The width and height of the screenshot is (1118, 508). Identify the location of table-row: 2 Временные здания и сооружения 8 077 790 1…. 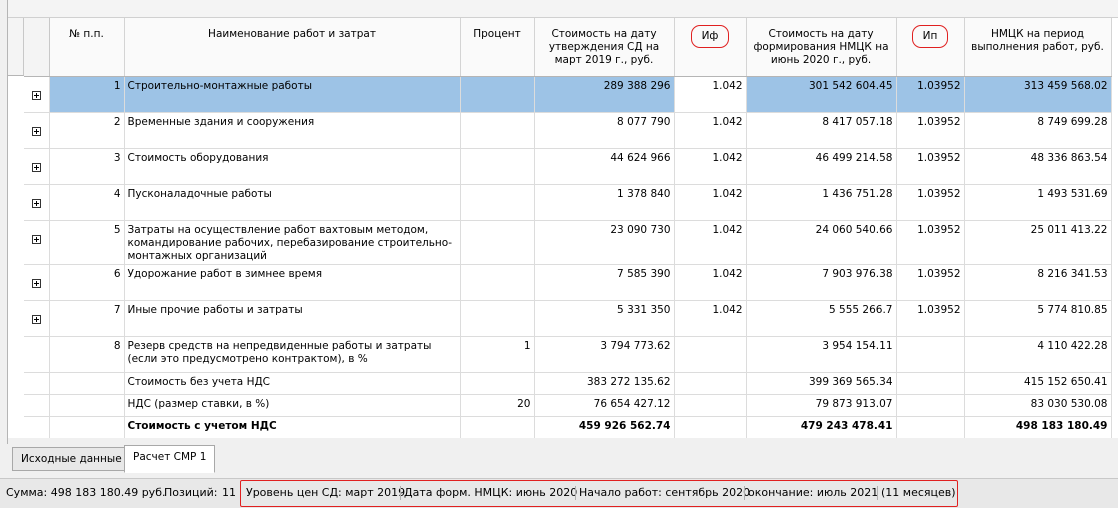
(568, 130).